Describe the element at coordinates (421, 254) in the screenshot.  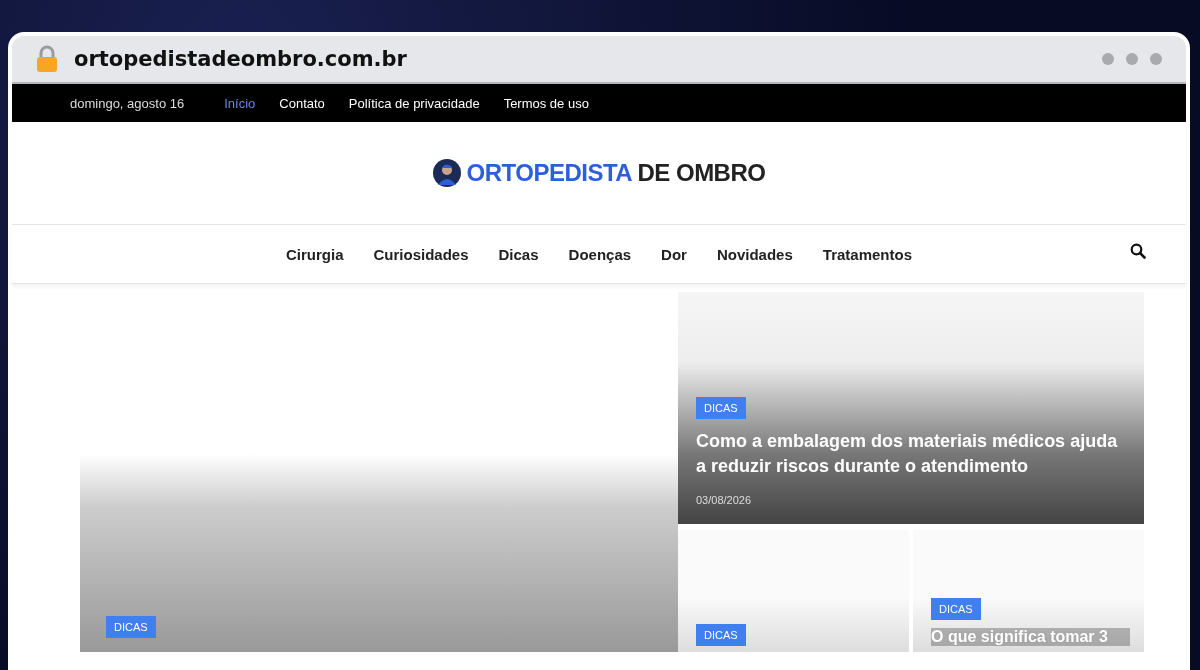
I see `nav-item: Curiosidades` at that location.